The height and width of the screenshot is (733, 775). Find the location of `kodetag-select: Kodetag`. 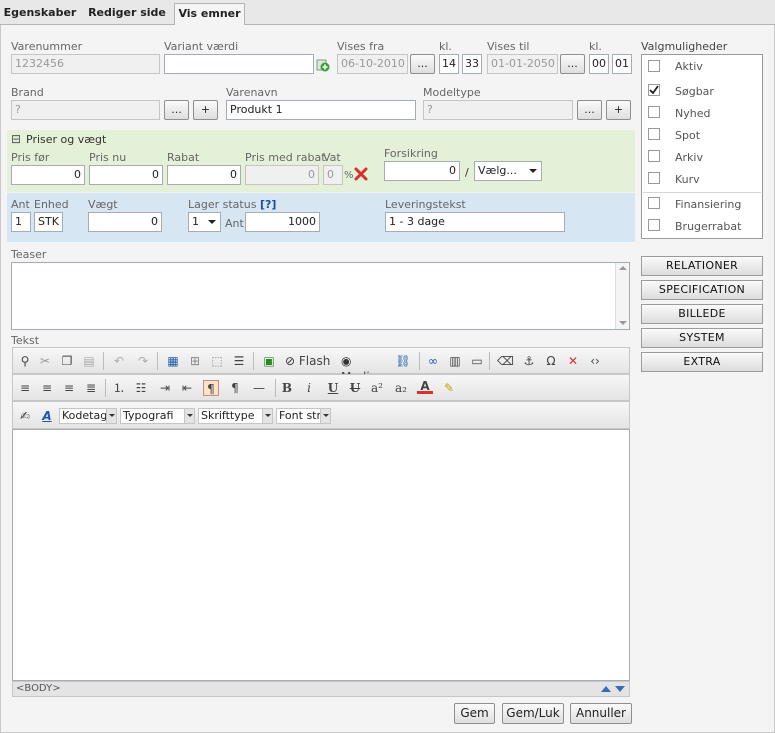

kodetag-select: Kodetag is located at coordinates (88, 416).